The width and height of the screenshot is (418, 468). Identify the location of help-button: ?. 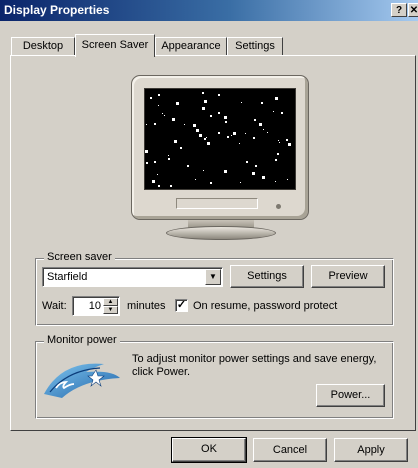
(399, 10).